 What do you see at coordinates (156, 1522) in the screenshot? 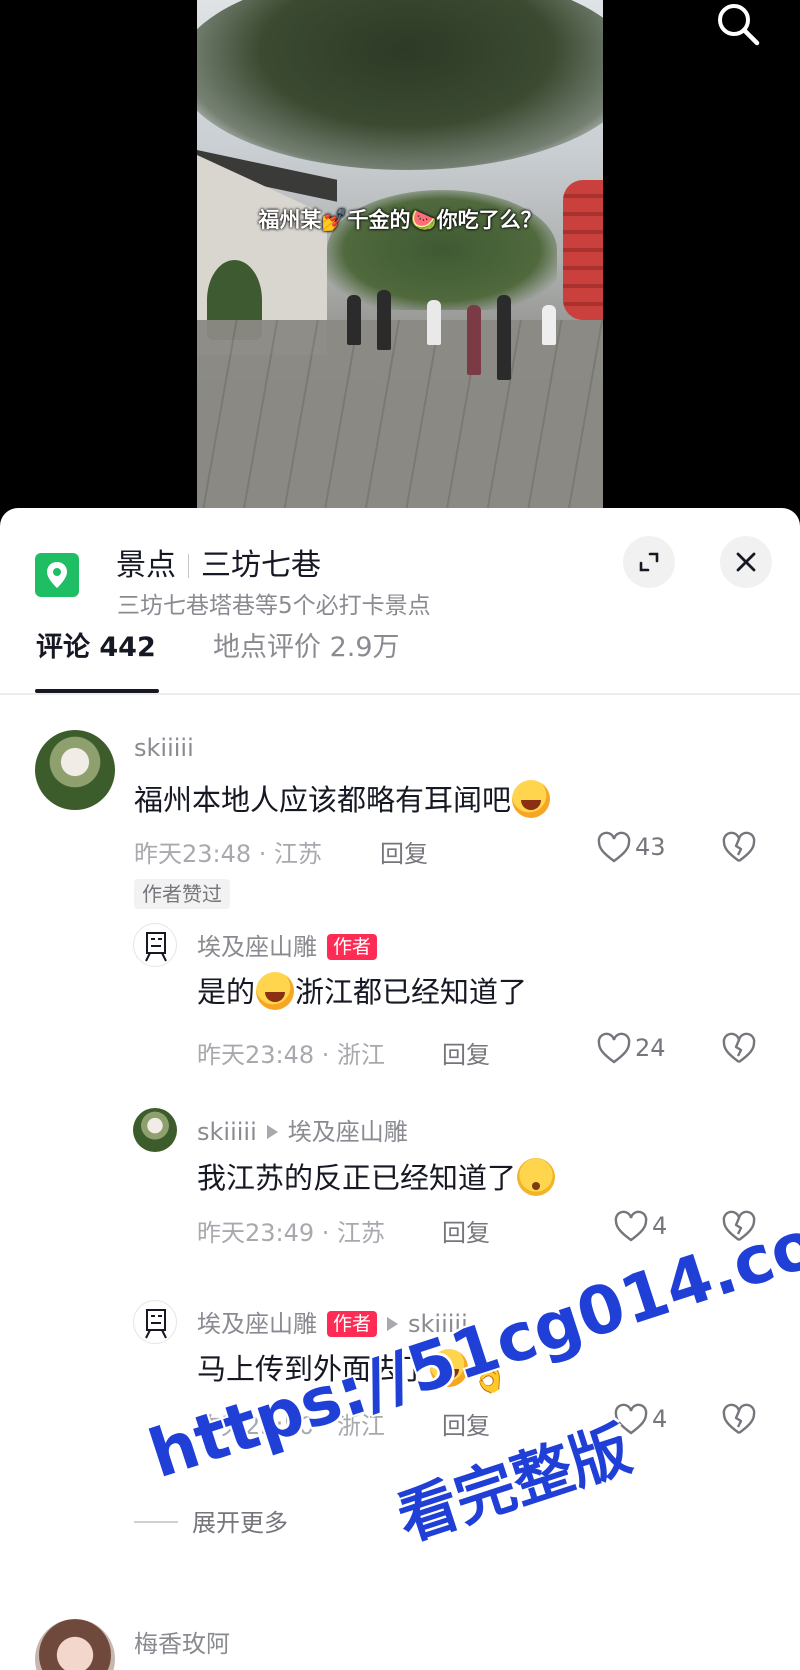
I see `expand-divider` at bounding box center [156, 1522].